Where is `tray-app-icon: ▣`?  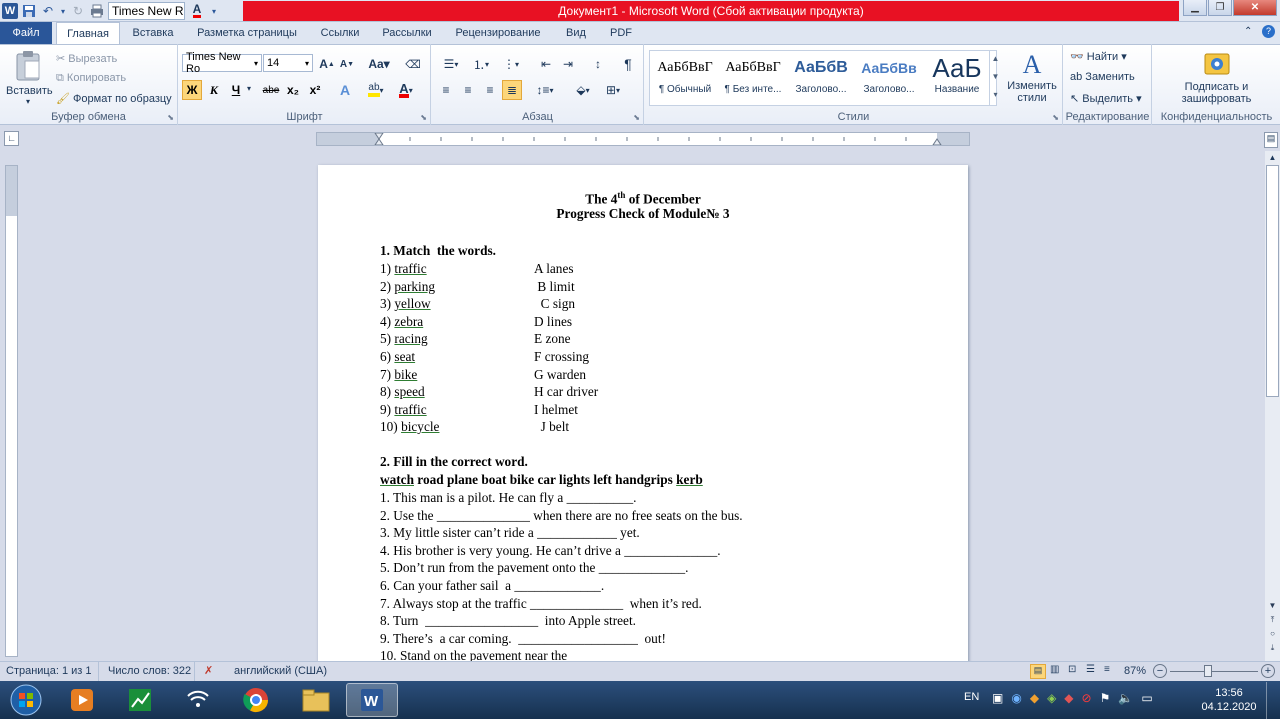 tray-app-icon: ▣ is located at coordinates (997, 698).